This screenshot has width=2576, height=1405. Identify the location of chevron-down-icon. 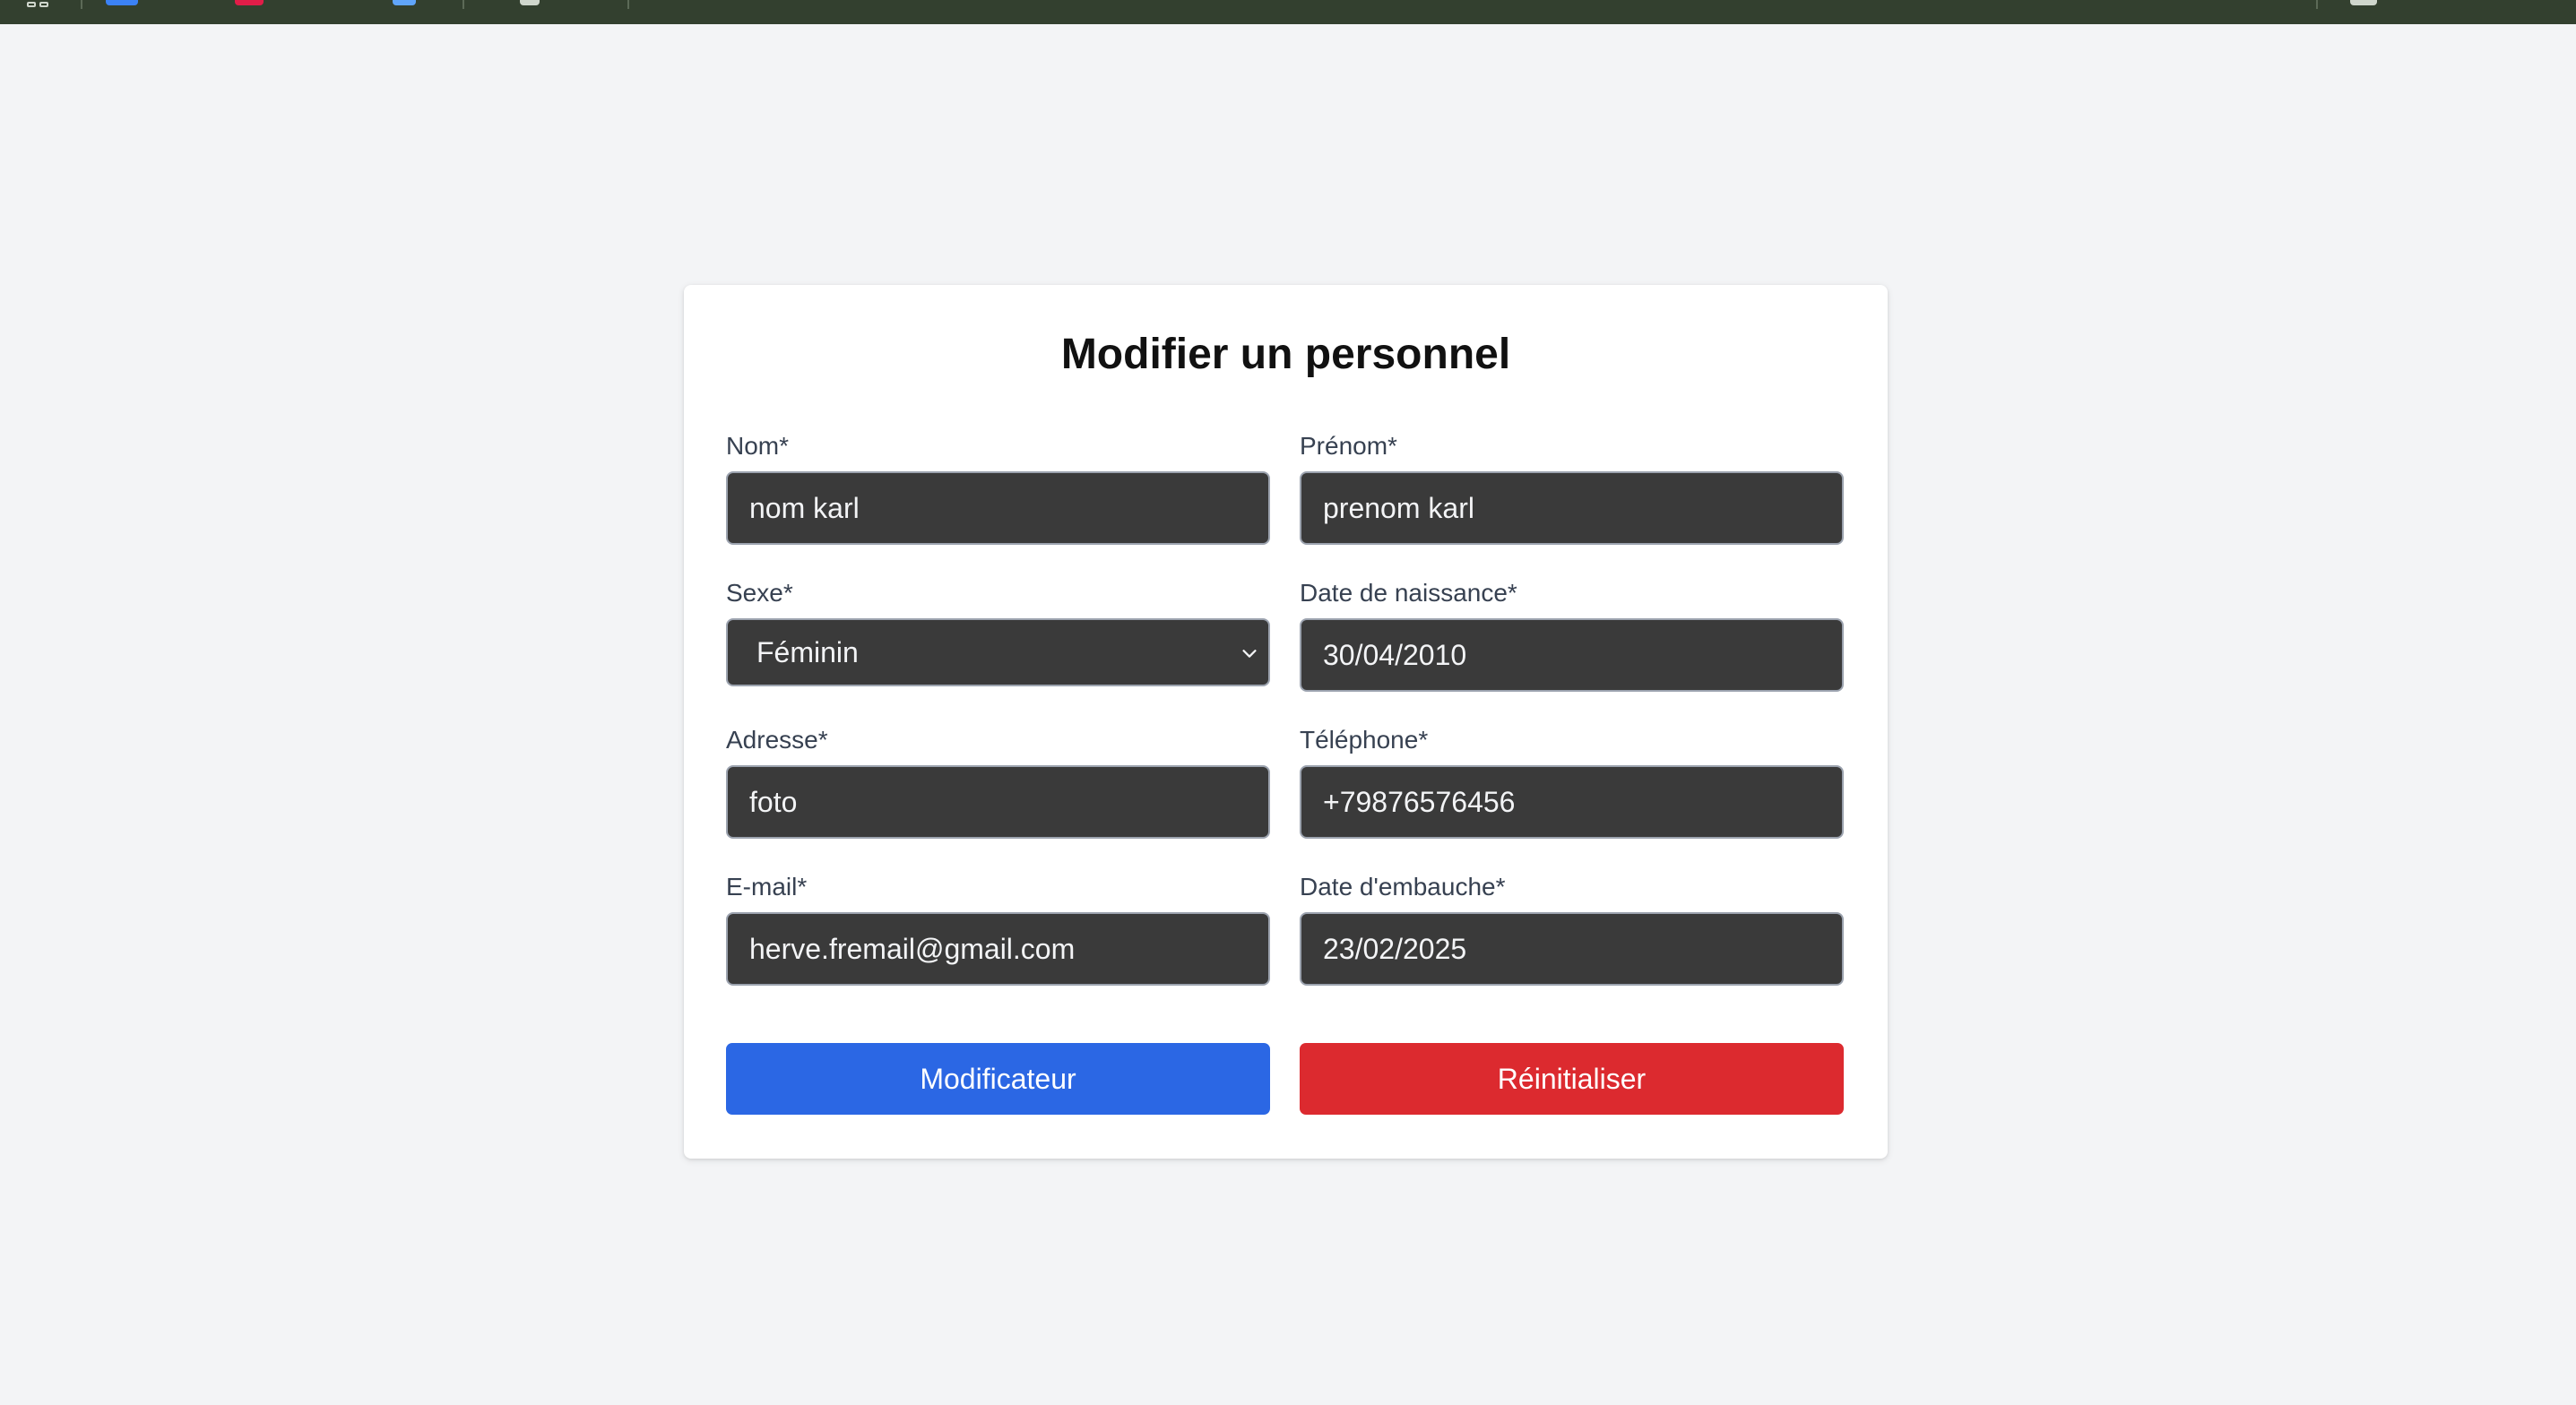
(1249, 654).